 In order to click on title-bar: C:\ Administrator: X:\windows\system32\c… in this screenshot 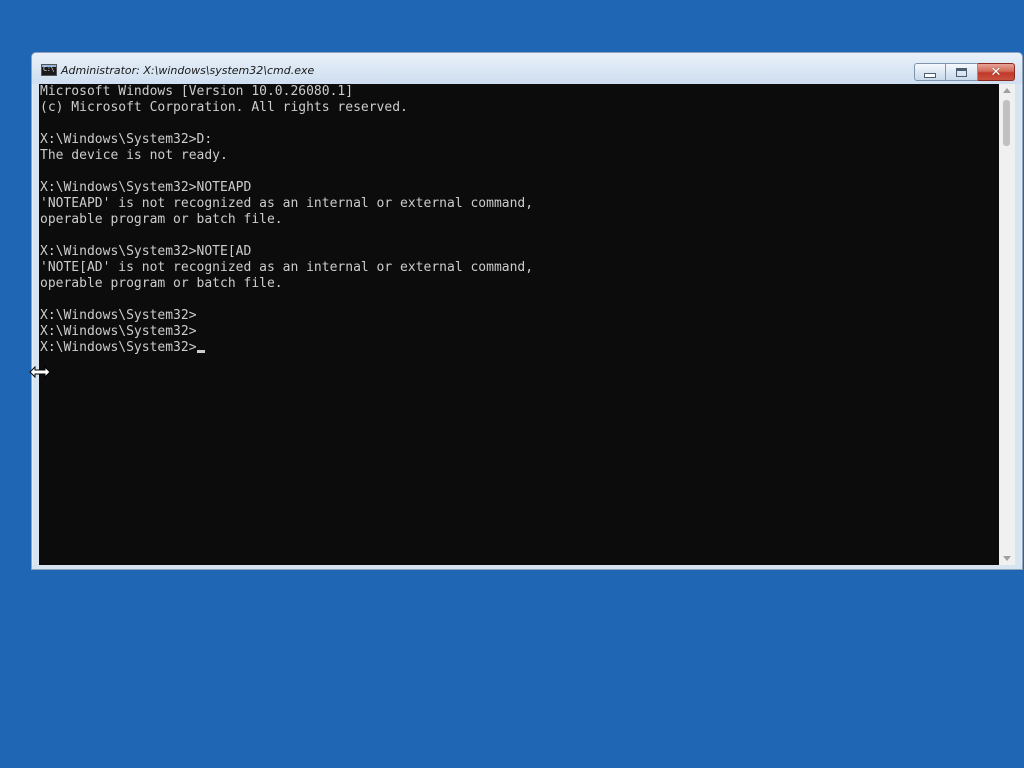, I will do `click(527, 68)`.